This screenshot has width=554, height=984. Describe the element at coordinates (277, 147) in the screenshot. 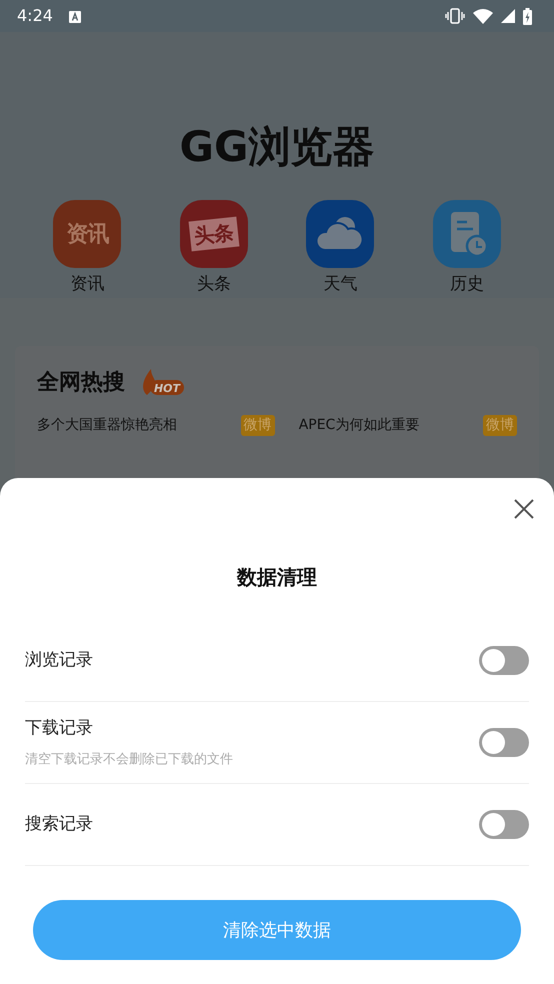

I see `app-title: GG浏览器` at that location.